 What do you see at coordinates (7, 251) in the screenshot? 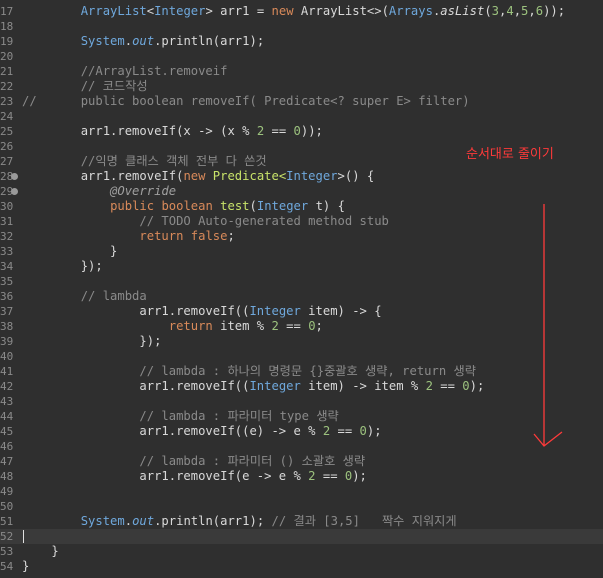
I see `line-number: 33` at bounding box center [7, 251].